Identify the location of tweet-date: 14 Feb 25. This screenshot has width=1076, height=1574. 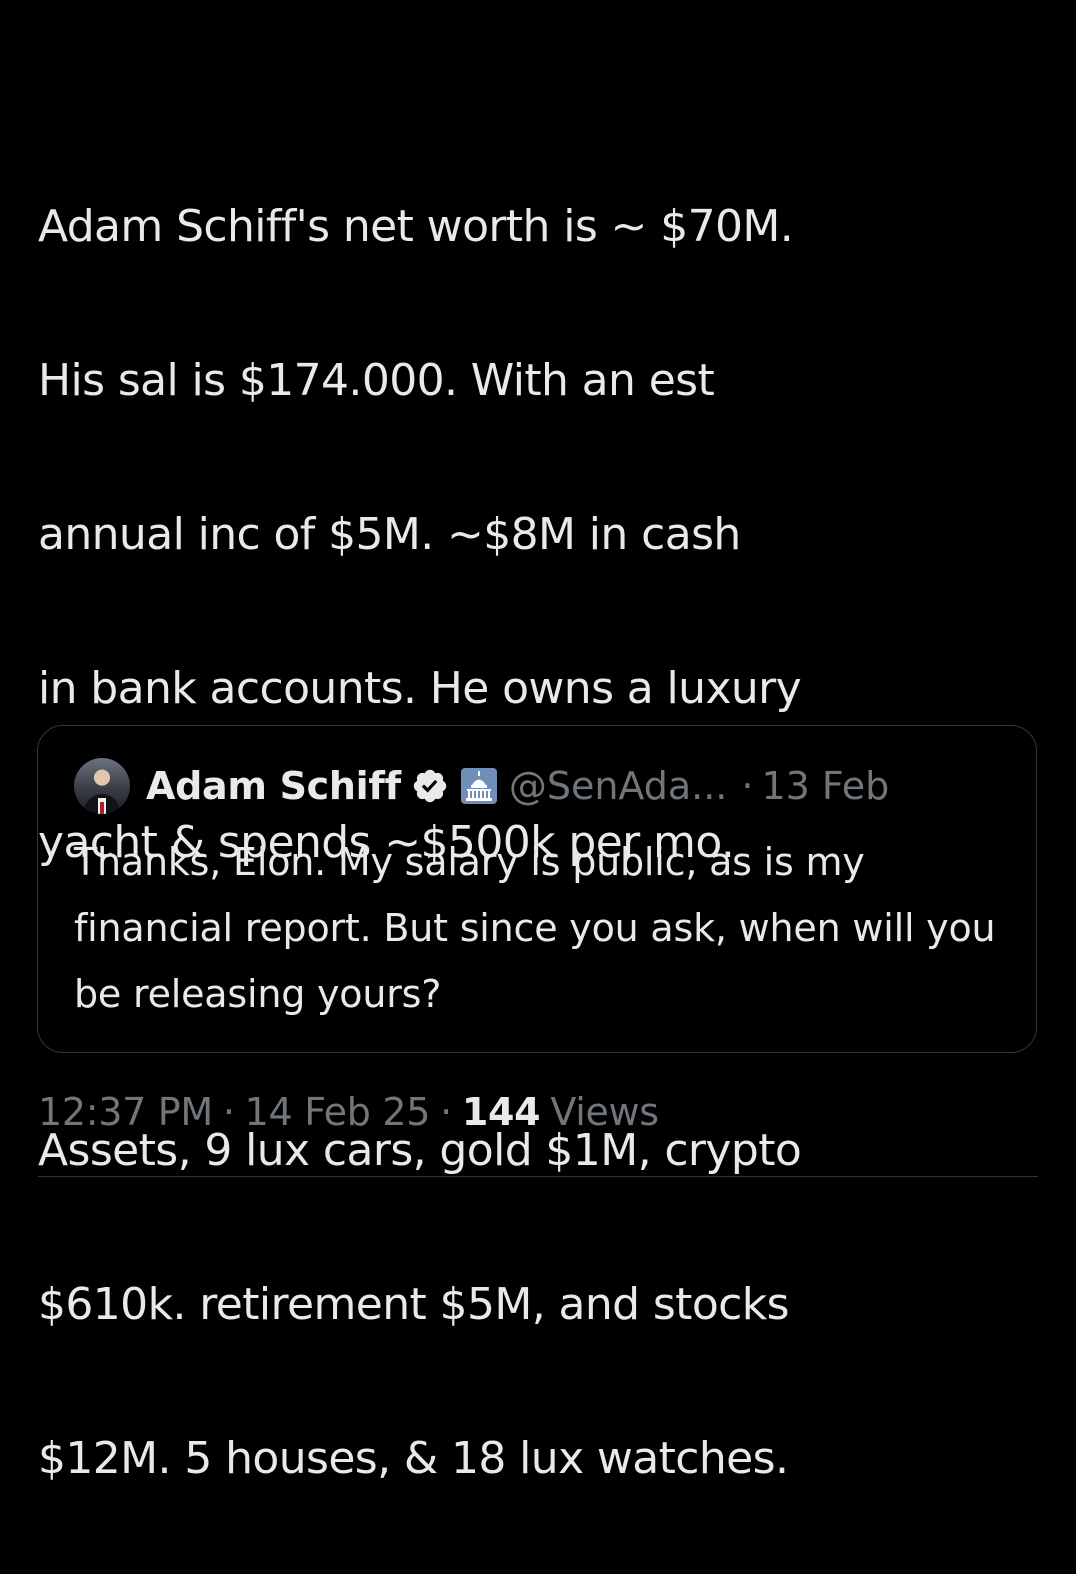
(338, 1112).